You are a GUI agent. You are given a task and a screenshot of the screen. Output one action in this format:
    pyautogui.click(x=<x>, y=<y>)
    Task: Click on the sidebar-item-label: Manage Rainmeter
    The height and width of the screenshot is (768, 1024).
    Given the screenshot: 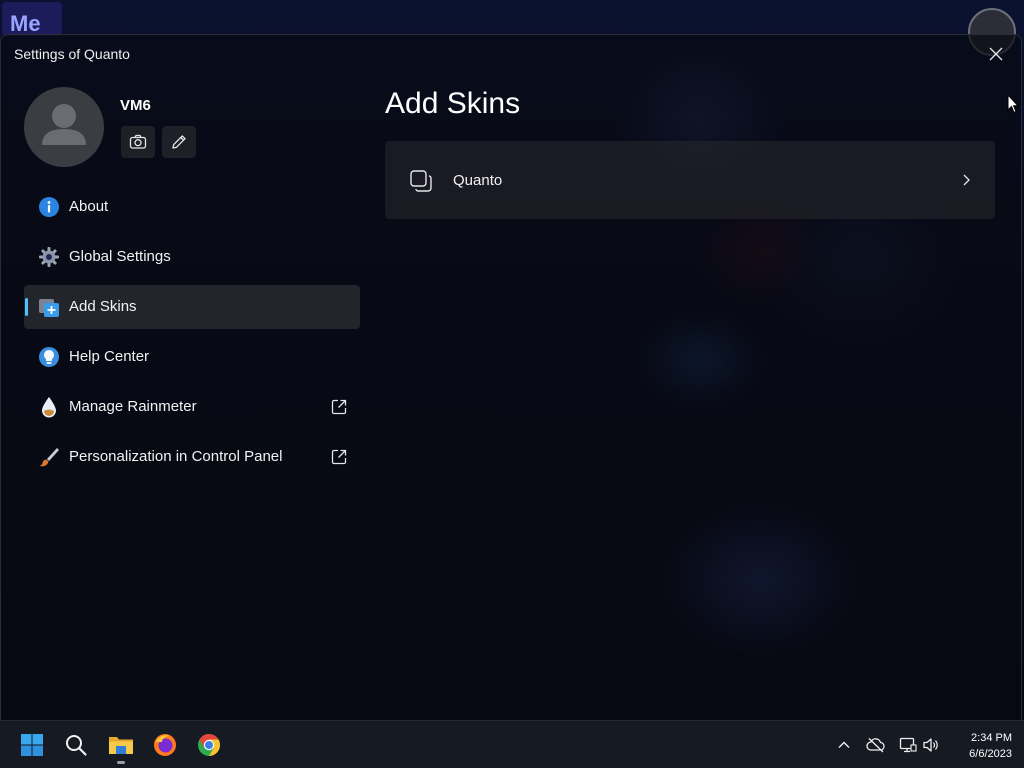 What is the action you would take?
    pyautogui.click(x=133, y=406)
    